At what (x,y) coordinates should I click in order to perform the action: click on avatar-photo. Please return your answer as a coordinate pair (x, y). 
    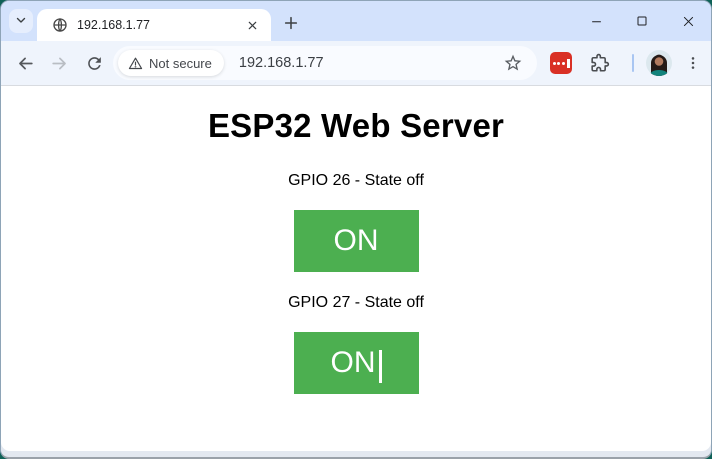
    Looking at the image, I should click on (659, 63).